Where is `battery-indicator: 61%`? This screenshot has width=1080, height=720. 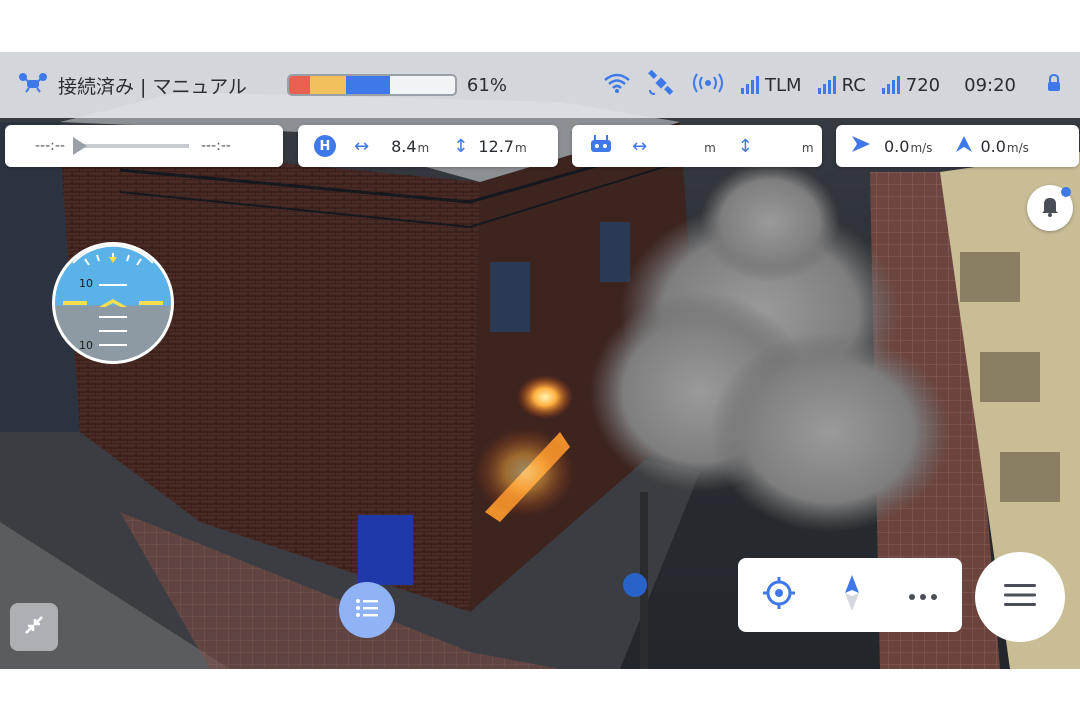
battery-indicator: 61% is located at coordinates (396, 85).